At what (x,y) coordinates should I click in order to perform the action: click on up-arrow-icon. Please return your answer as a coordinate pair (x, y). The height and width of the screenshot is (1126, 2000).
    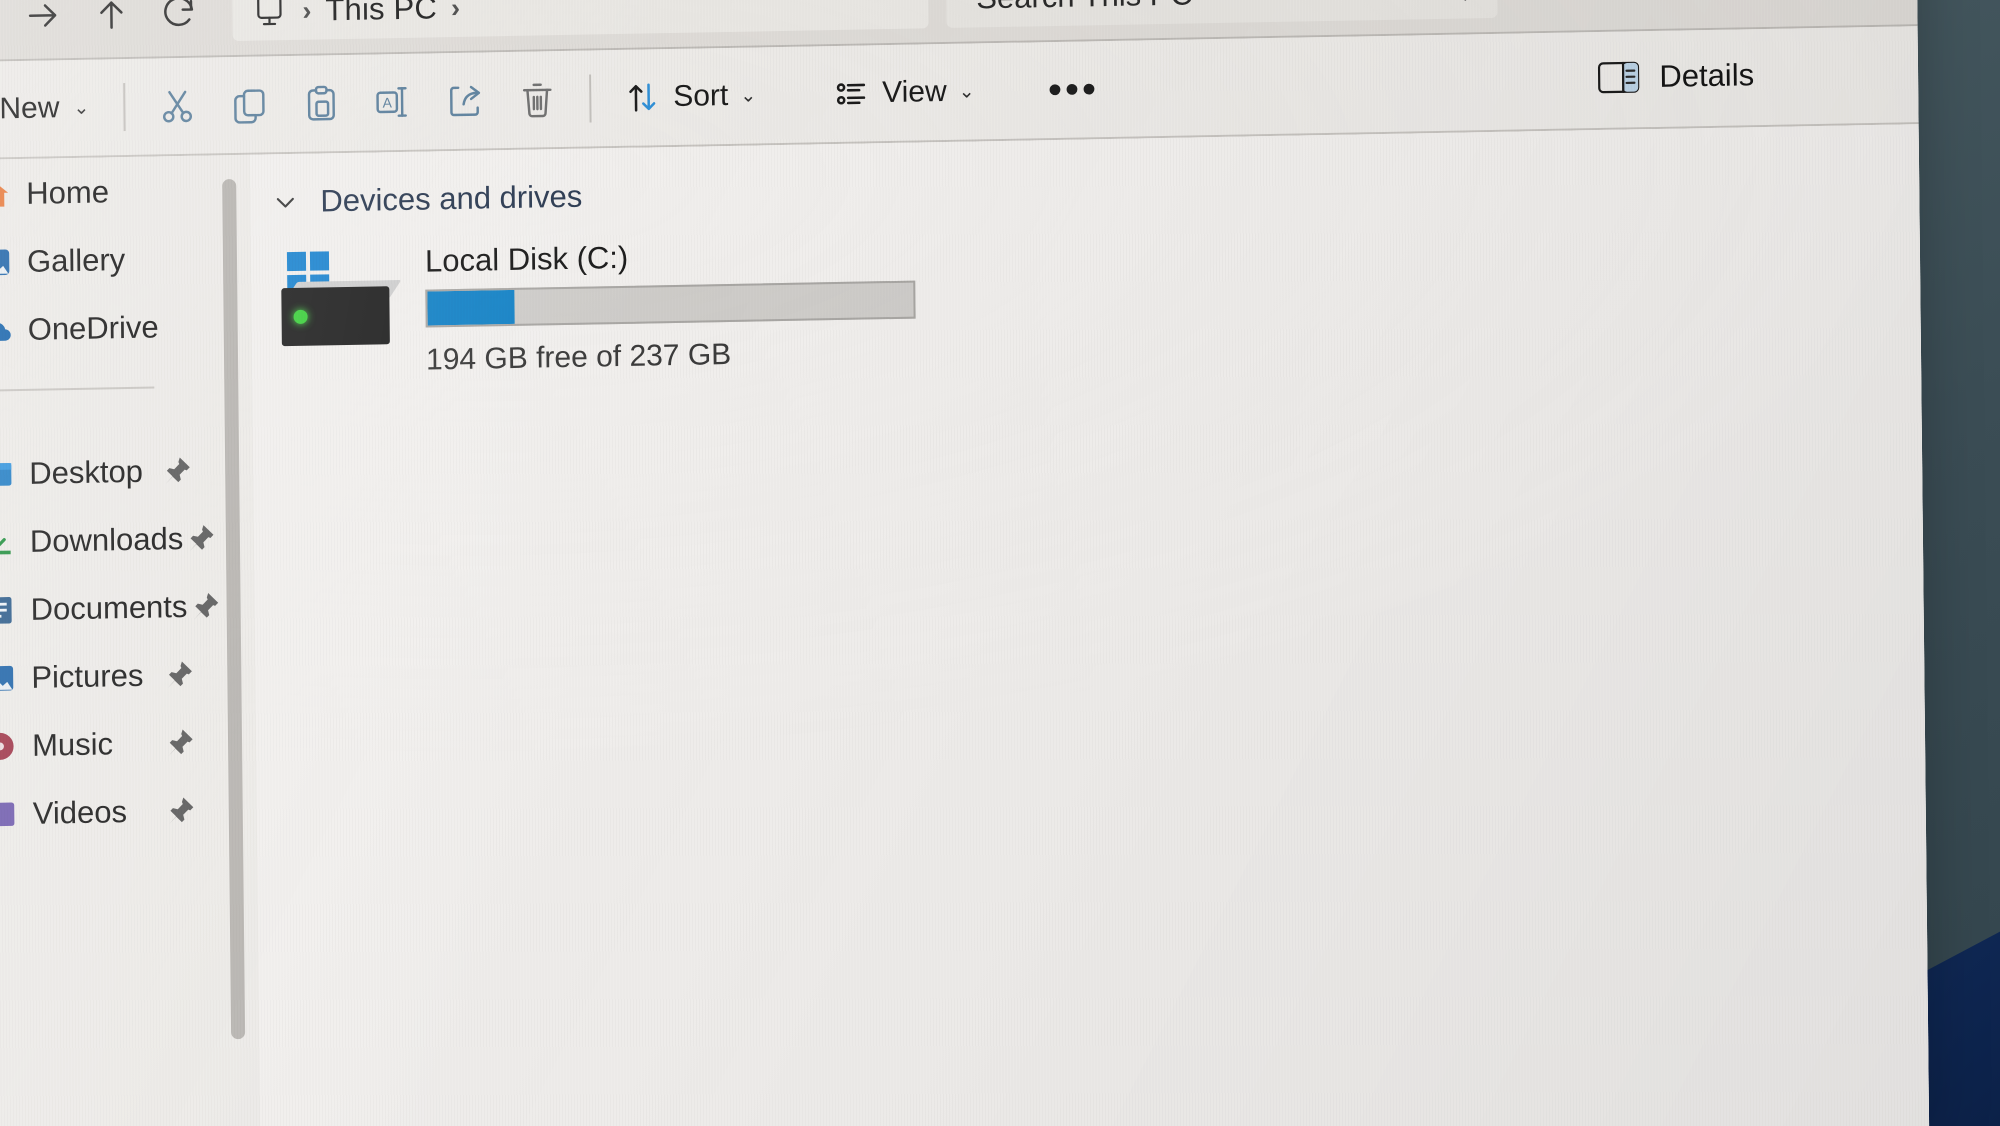
    Looking at the image, I should click on (111, 21).